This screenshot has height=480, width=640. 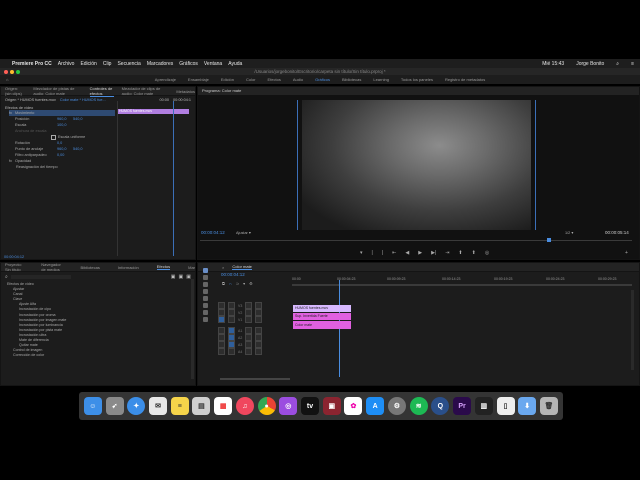 What do you see at coordinates (101, 355) in the screenshot?
I see `tree-item: Corrección de color` at bounding box center [101, 355].